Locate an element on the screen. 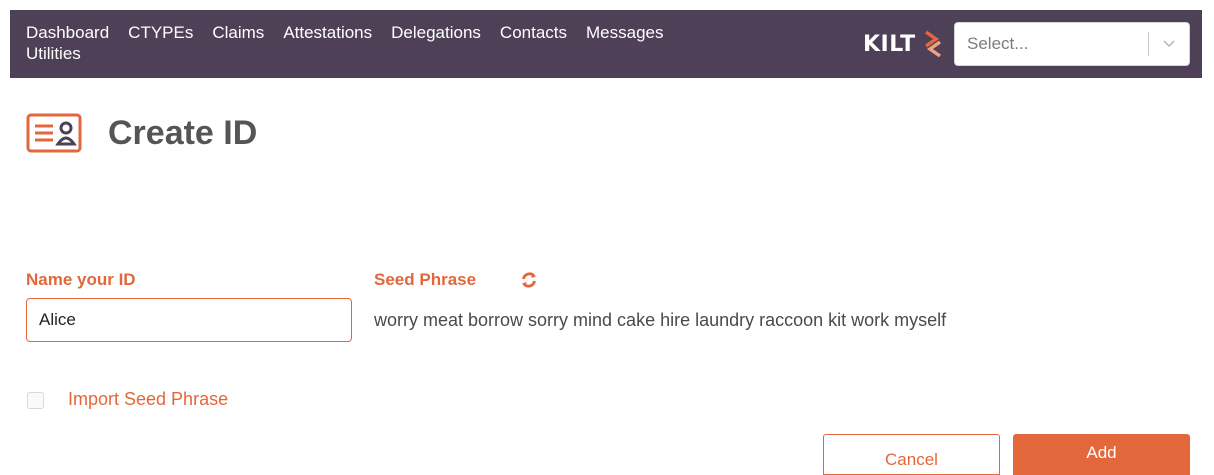 The width and height of the screenshot is (1214, 475). id-card-icon is located at coordinates (54, 133).